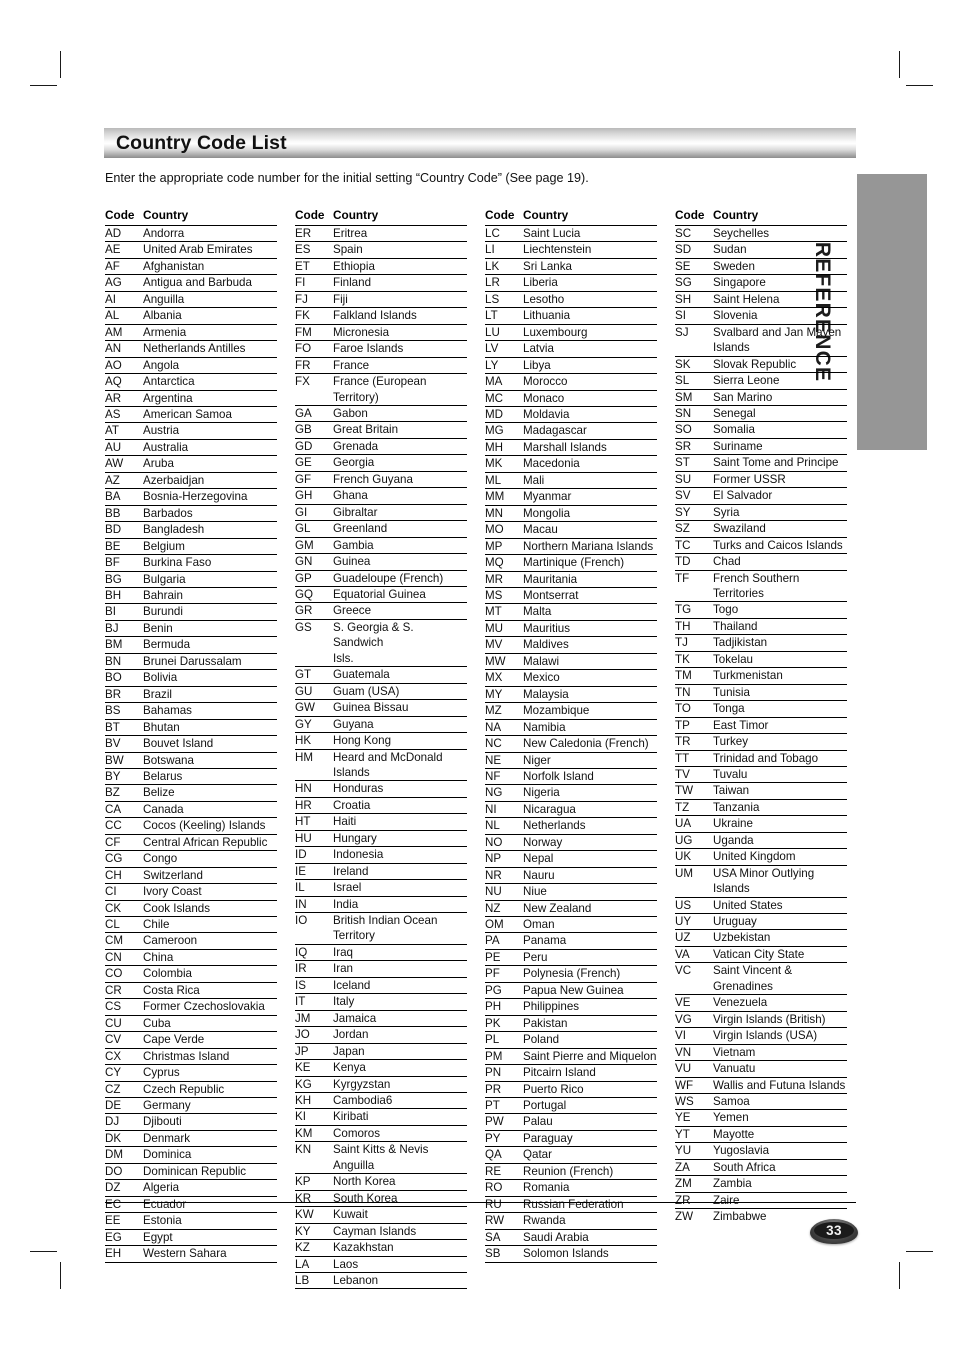 This screenshot has height=1351, width=954. Describe the element at coordinates (351, 1117) in the screenshot. I see `country-name: Kiribati` at that location.